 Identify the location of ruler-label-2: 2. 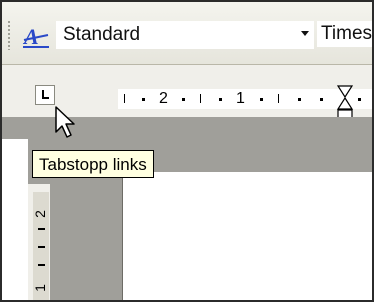
(163, 98).